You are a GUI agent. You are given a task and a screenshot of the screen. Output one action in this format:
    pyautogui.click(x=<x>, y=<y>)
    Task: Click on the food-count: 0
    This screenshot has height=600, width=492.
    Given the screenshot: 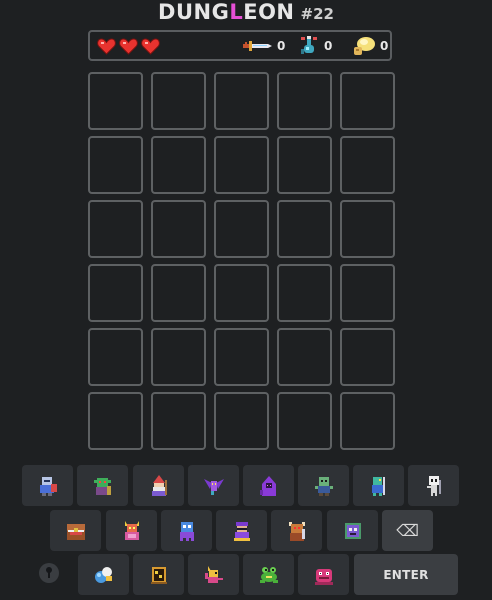 What is the action you would take?
    pyautogui.click(x=384, y=46)
    